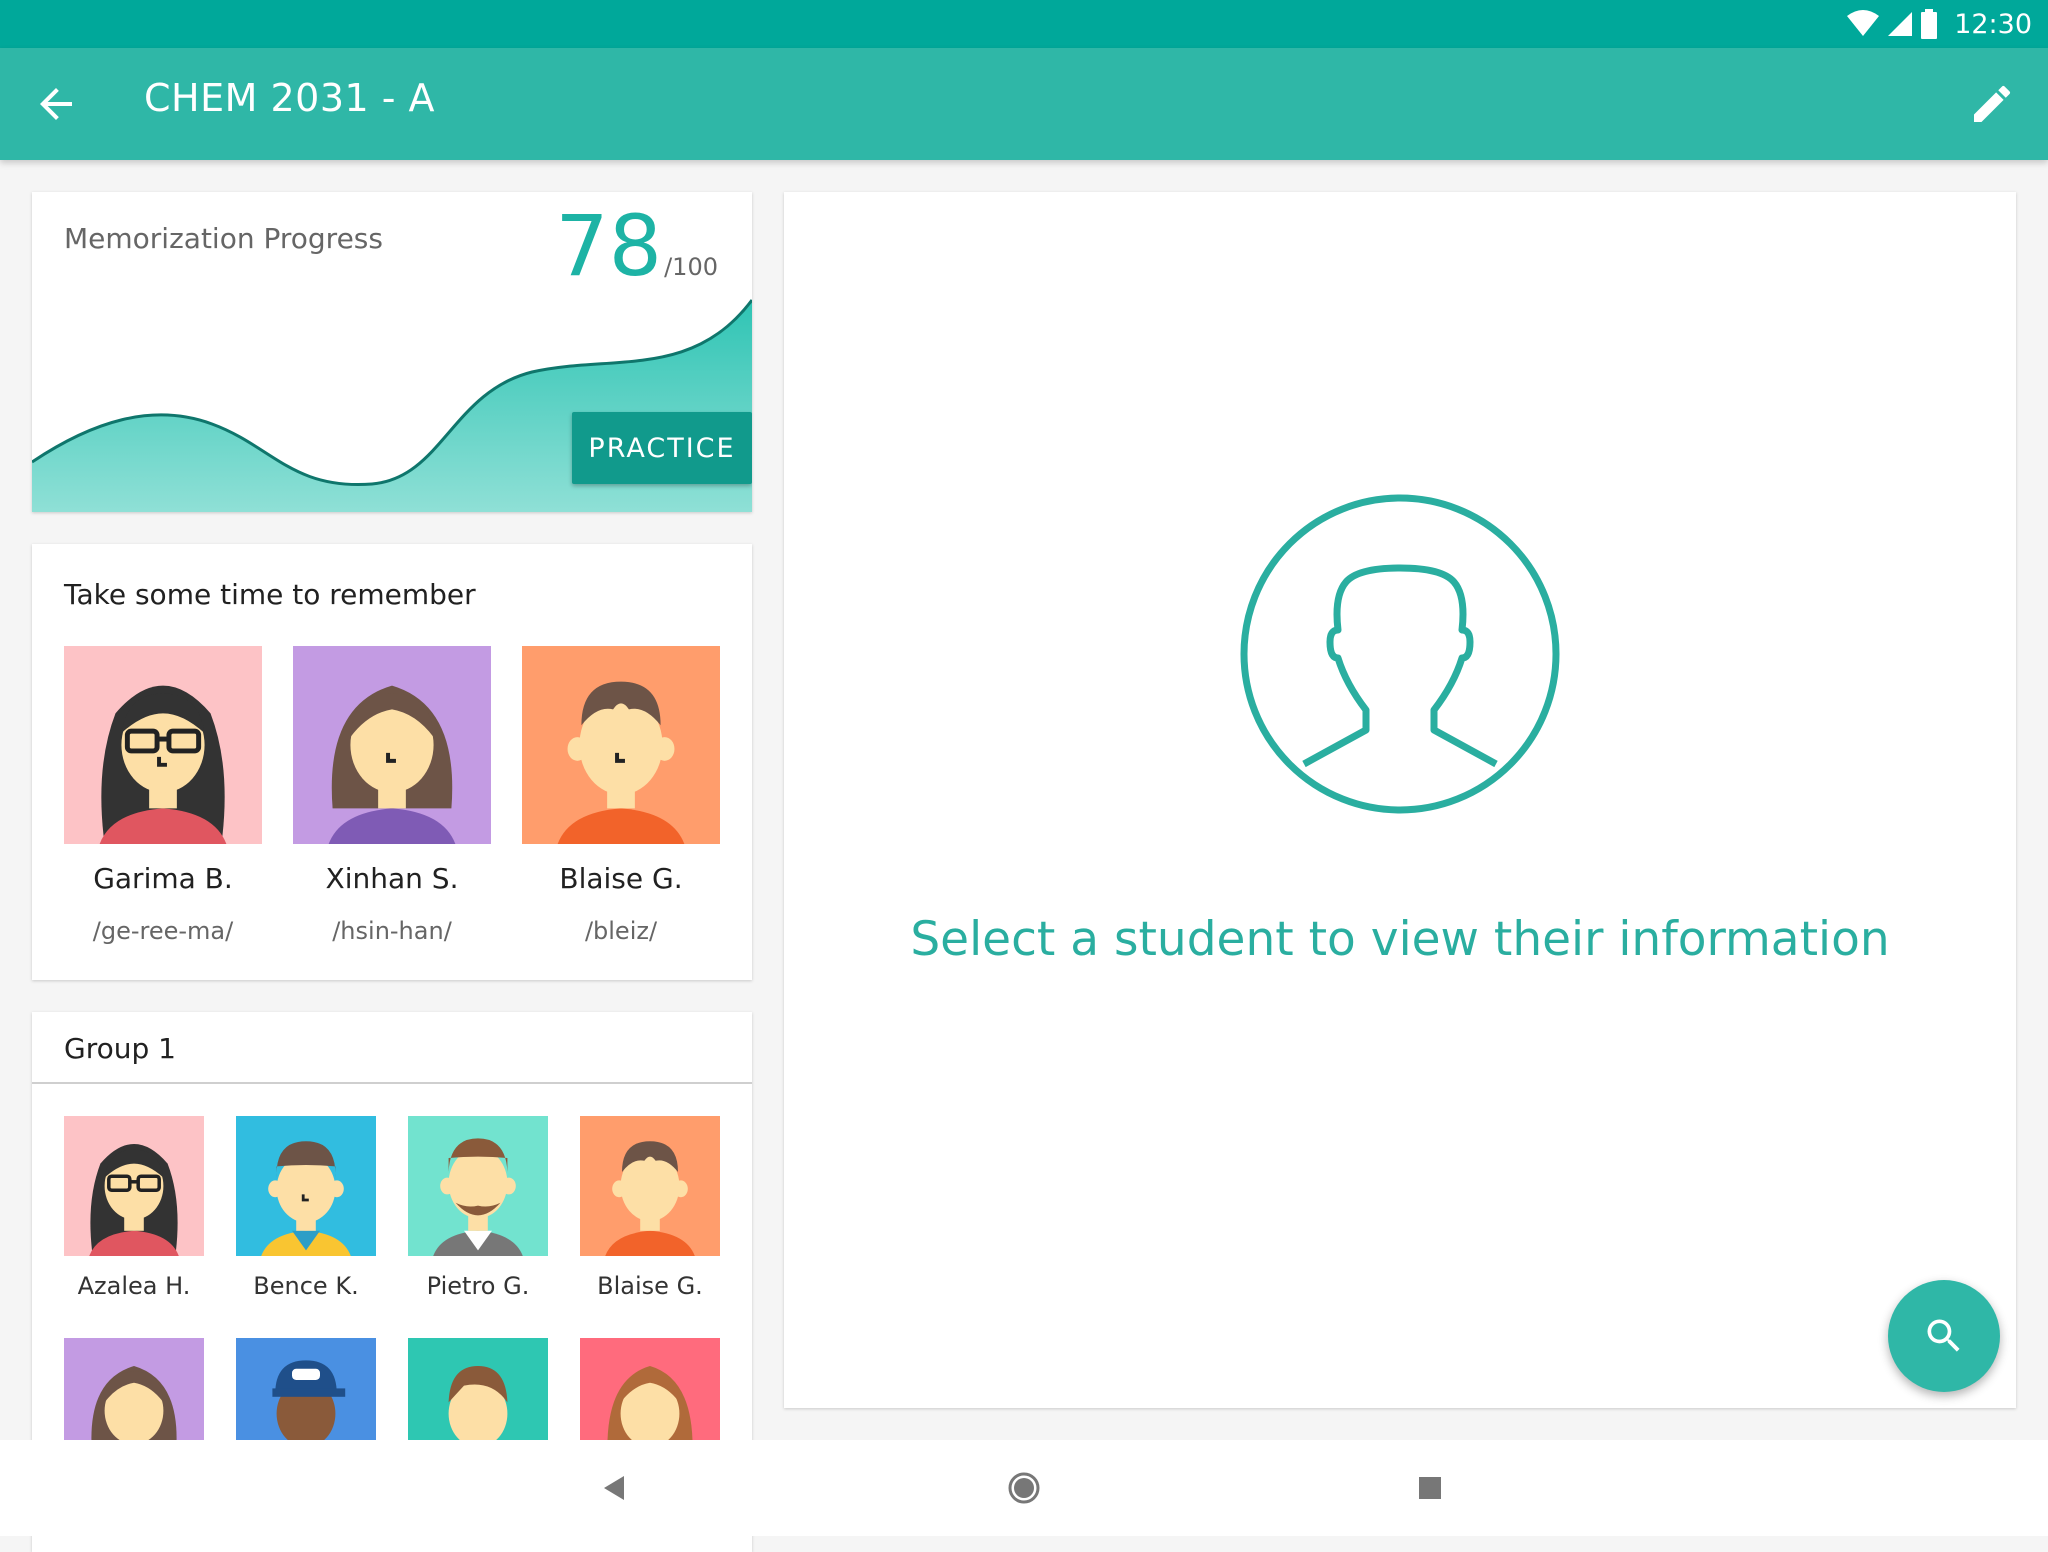 Image resolution: width=2048 pixels, height=1552 pixels. Describe the element at coordinates (614, 1488) in the screenshot. I see `nav-back-icon` at that location.